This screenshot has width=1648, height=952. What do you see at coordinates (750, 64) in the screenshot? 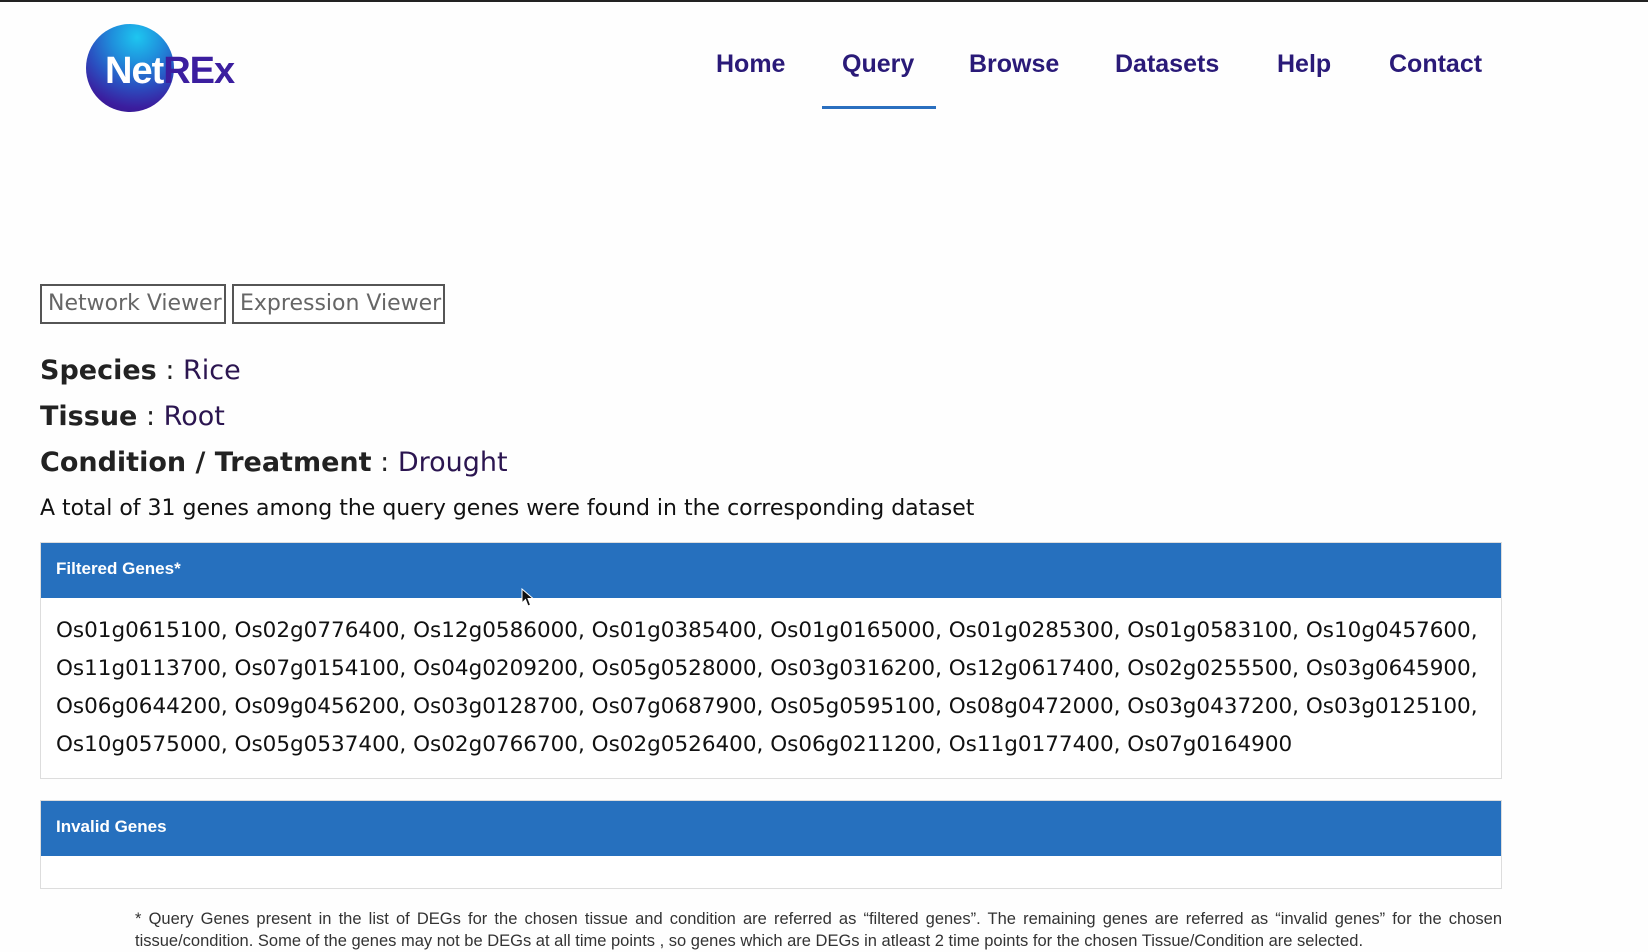
I see `nav-home: Home` at bounding box center [750, 64].